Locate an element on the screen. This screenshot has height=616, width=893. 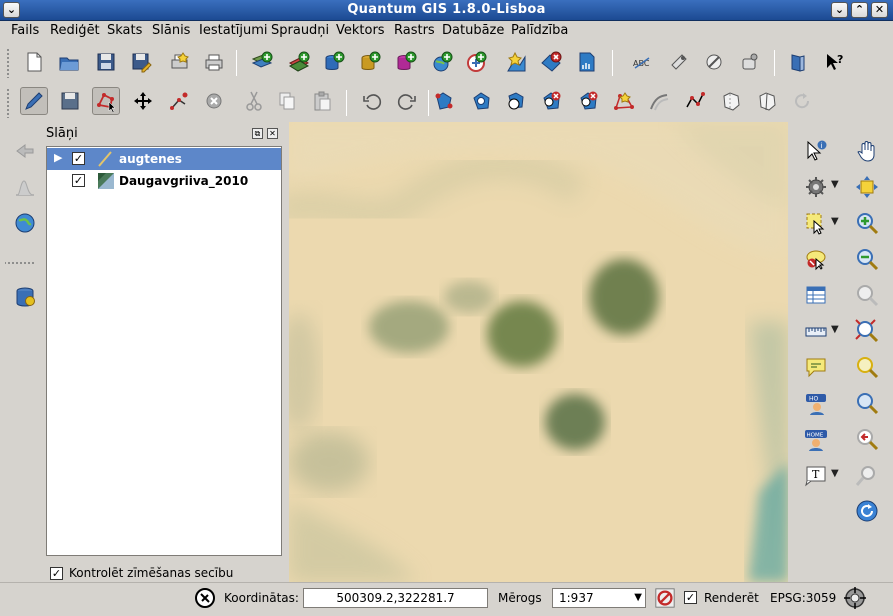
menu-palidziba: Palīdzība is located at coordinates (539, 30).